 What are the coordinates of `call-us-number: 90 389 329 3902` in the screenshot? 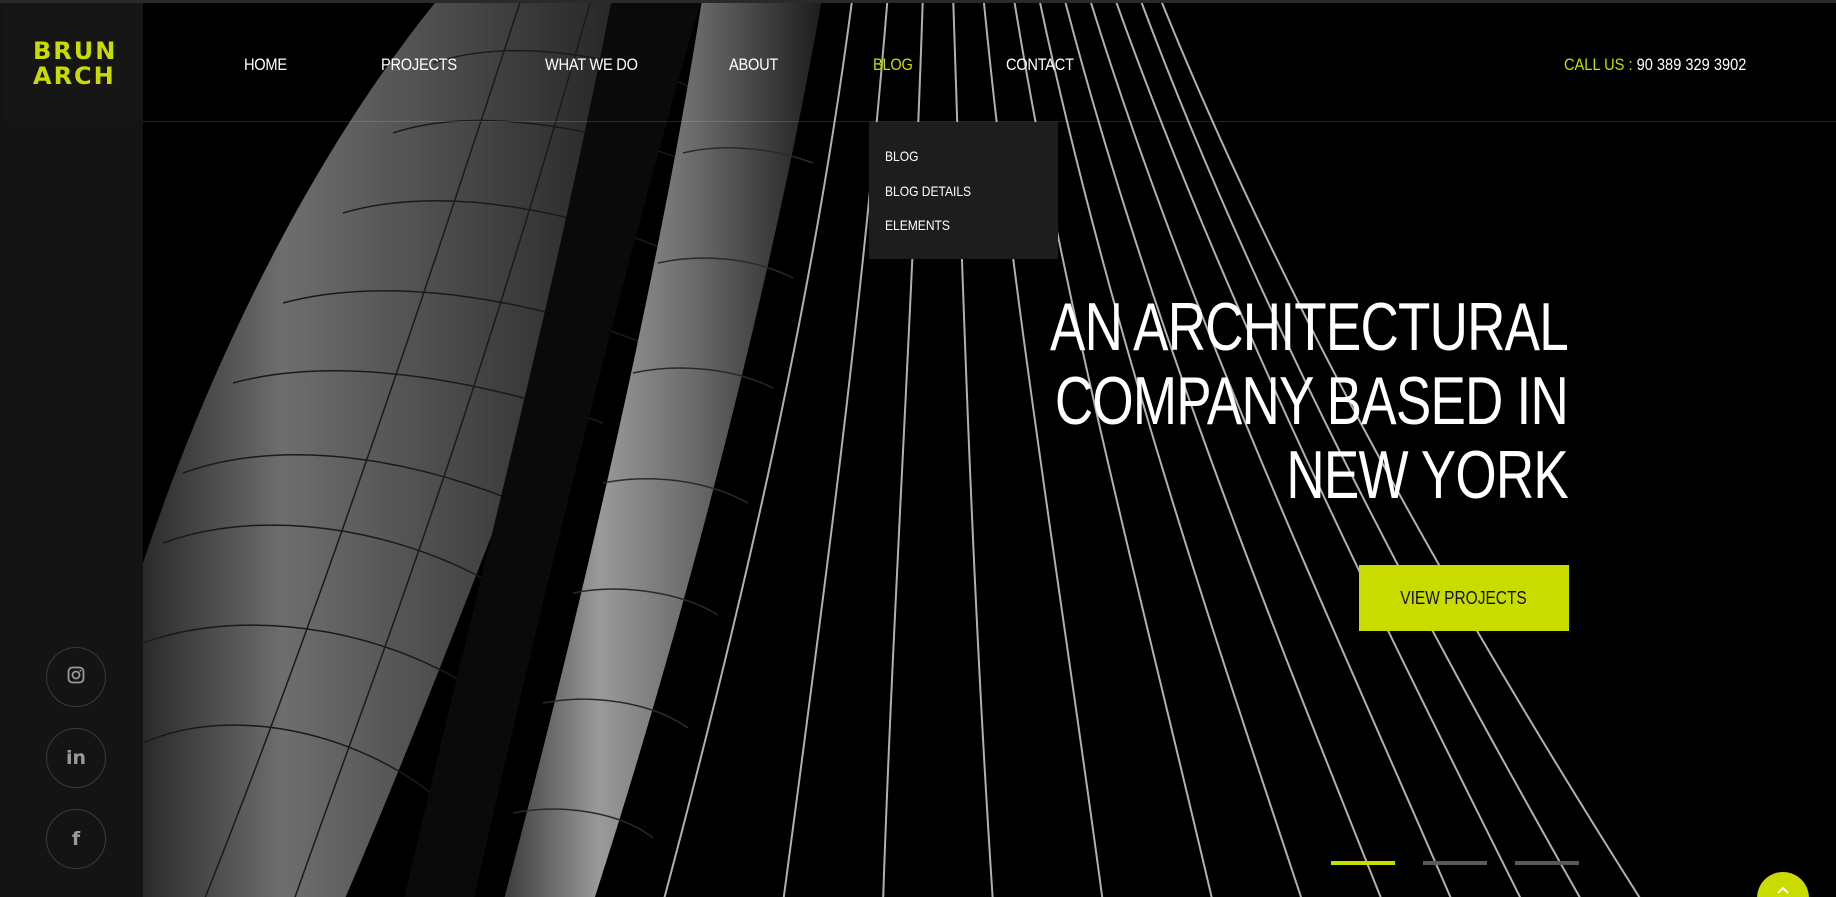 It's located at (1691, 64).